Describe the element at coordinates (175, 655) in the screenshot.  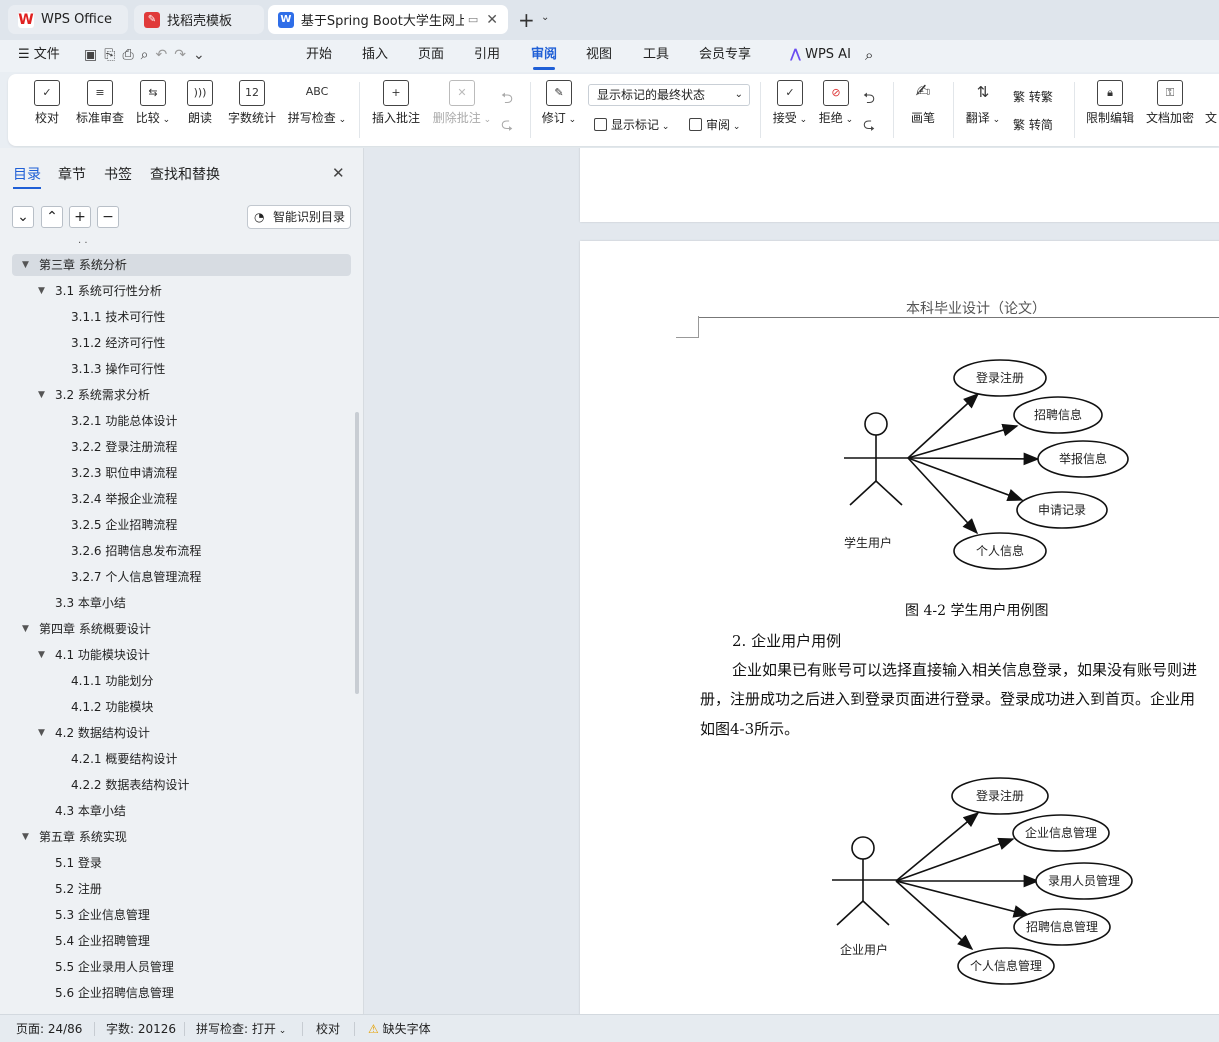
I see `toc-item: ▼ 4.1 功能模块设计` at that location.